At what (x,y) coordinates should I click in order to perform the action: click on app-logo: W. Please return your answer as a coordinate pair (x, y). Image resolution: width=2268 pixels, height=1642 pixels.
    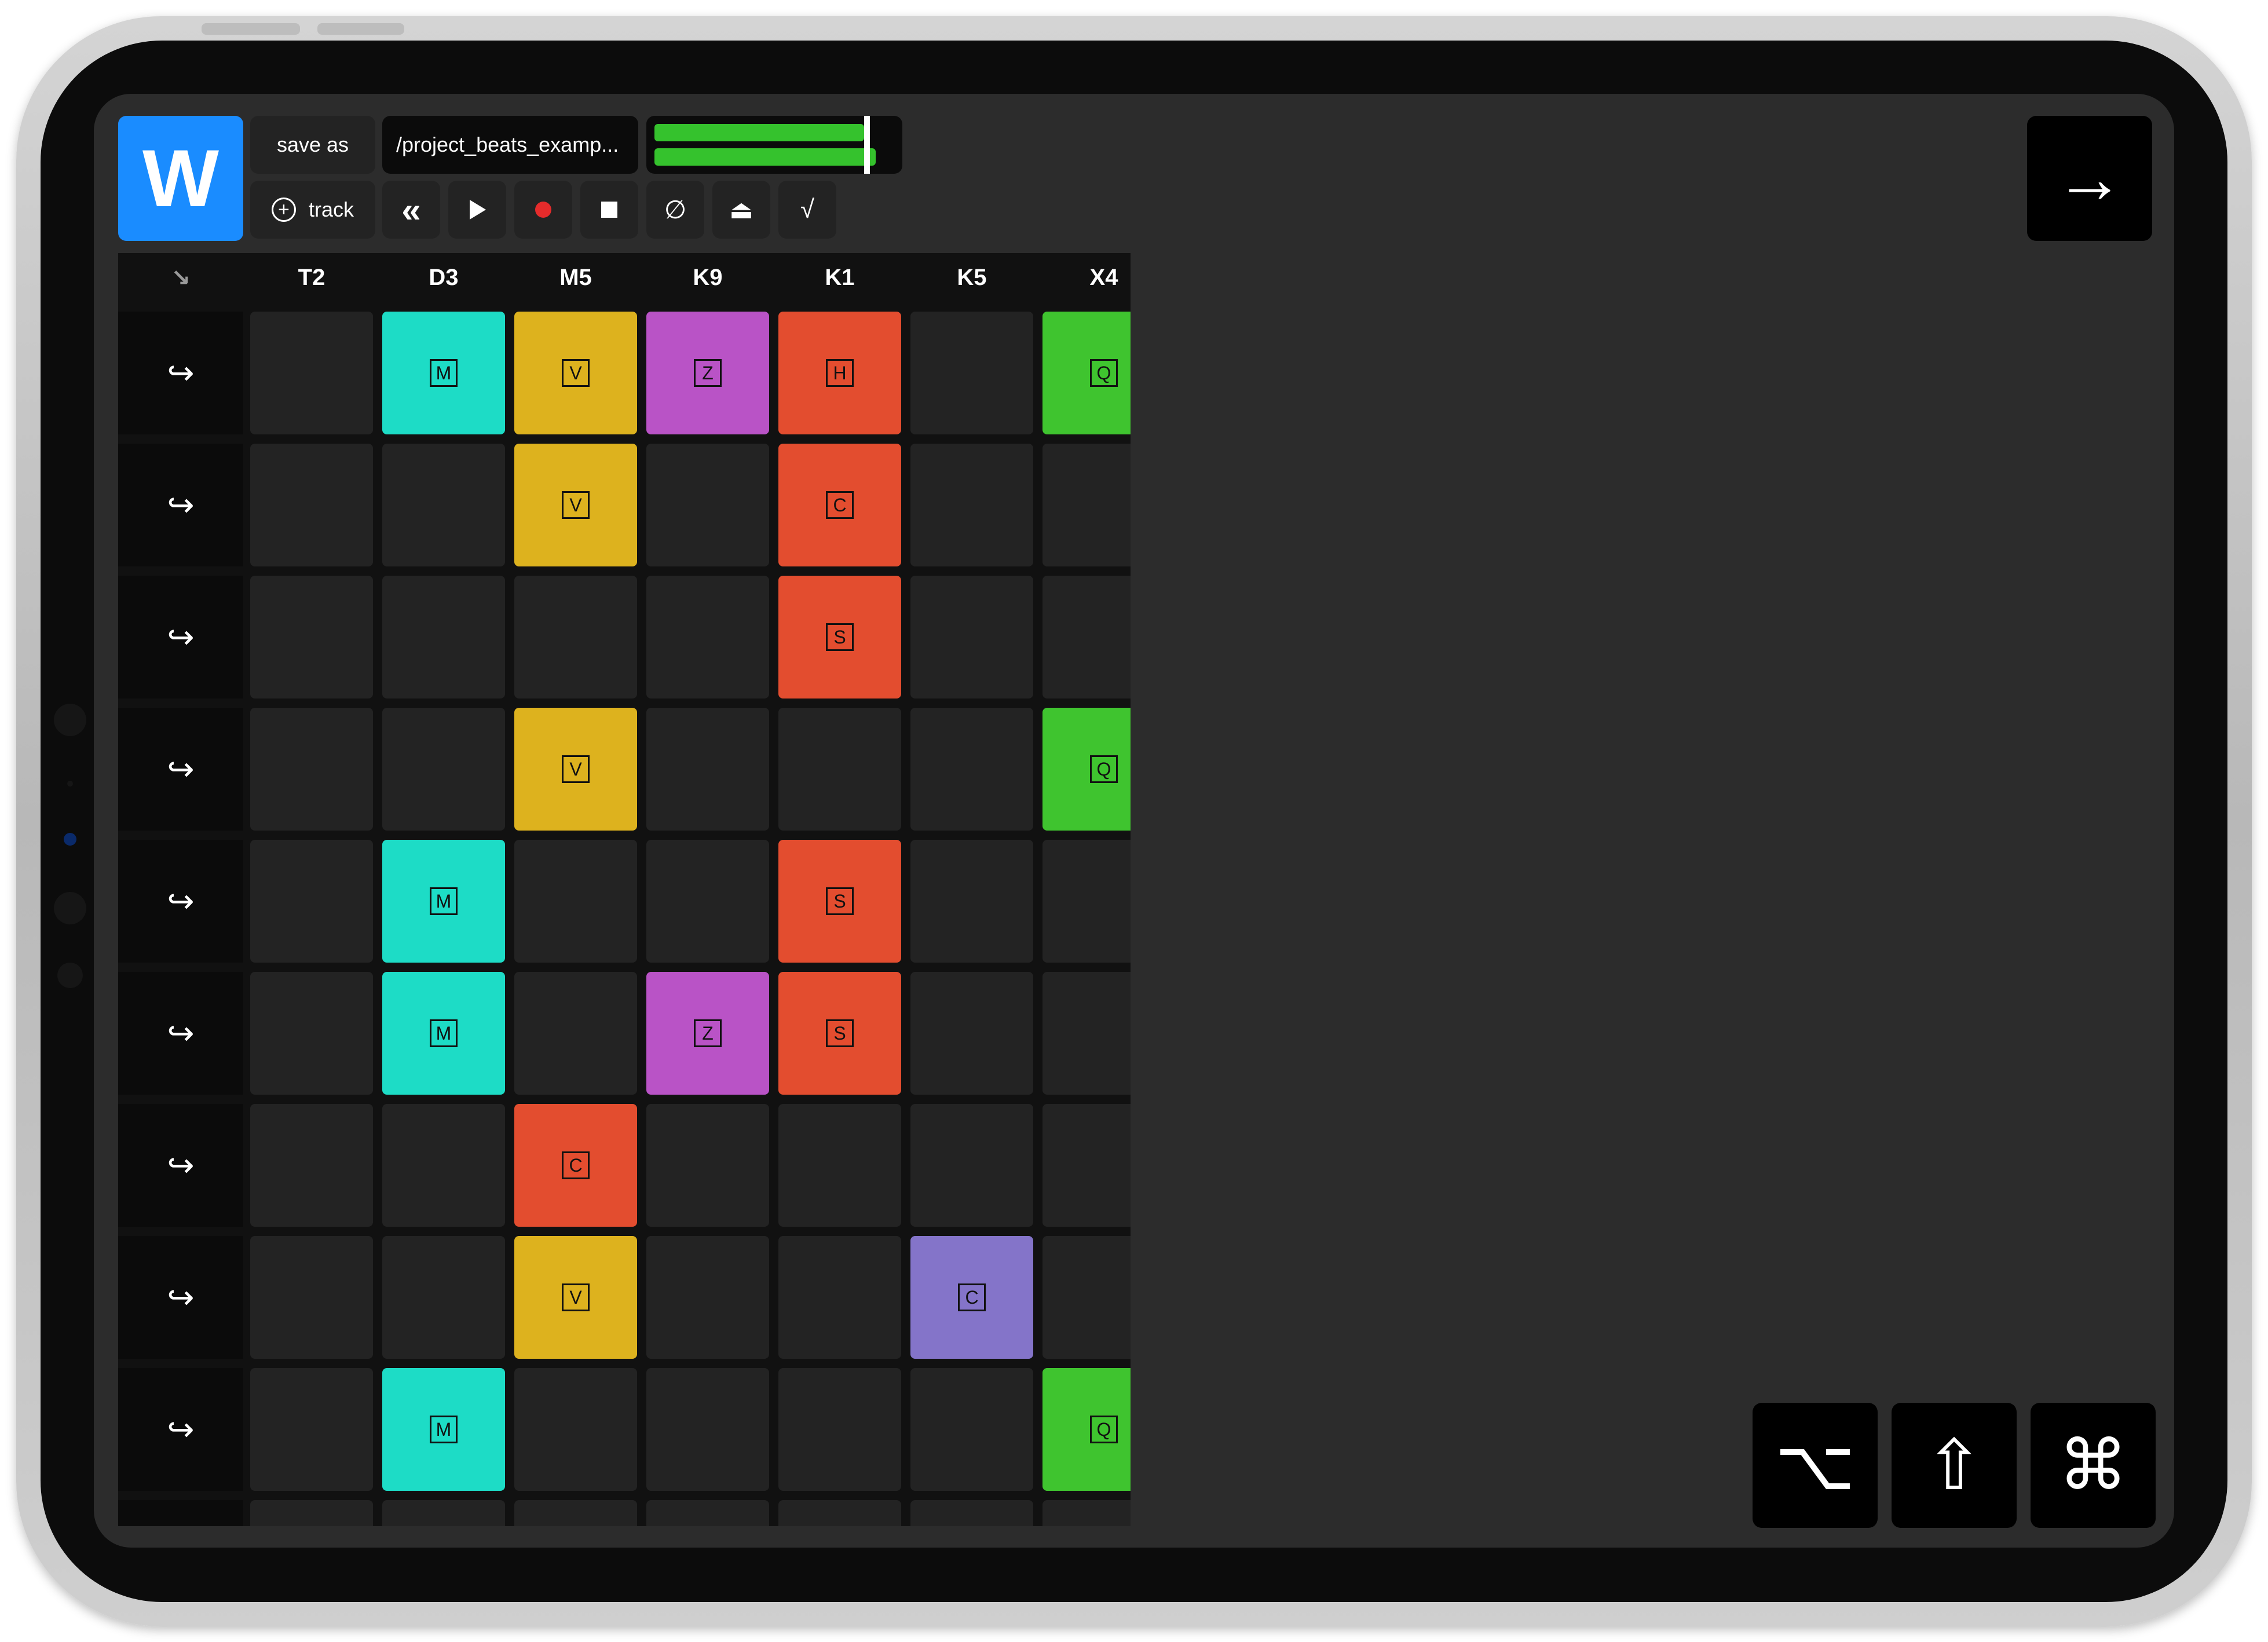
    Looking at the image, I should click on (180, 178).